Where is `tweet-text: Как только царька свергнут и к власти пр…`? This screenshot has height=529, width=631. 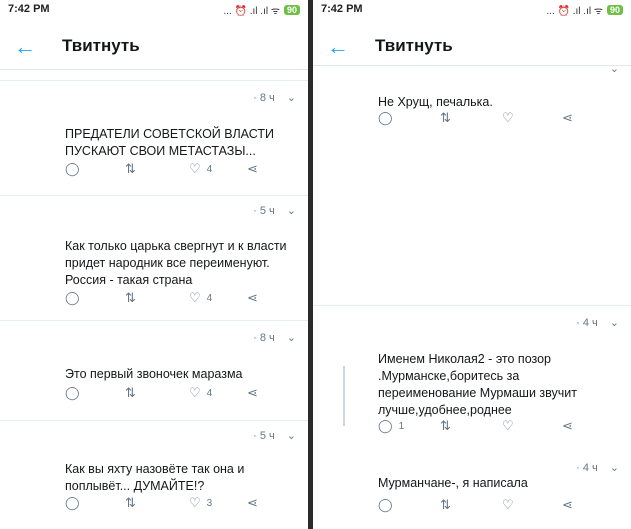
tweet-text: Как только царька свергнут и к власти пр… is located at coordinates (176, 263).